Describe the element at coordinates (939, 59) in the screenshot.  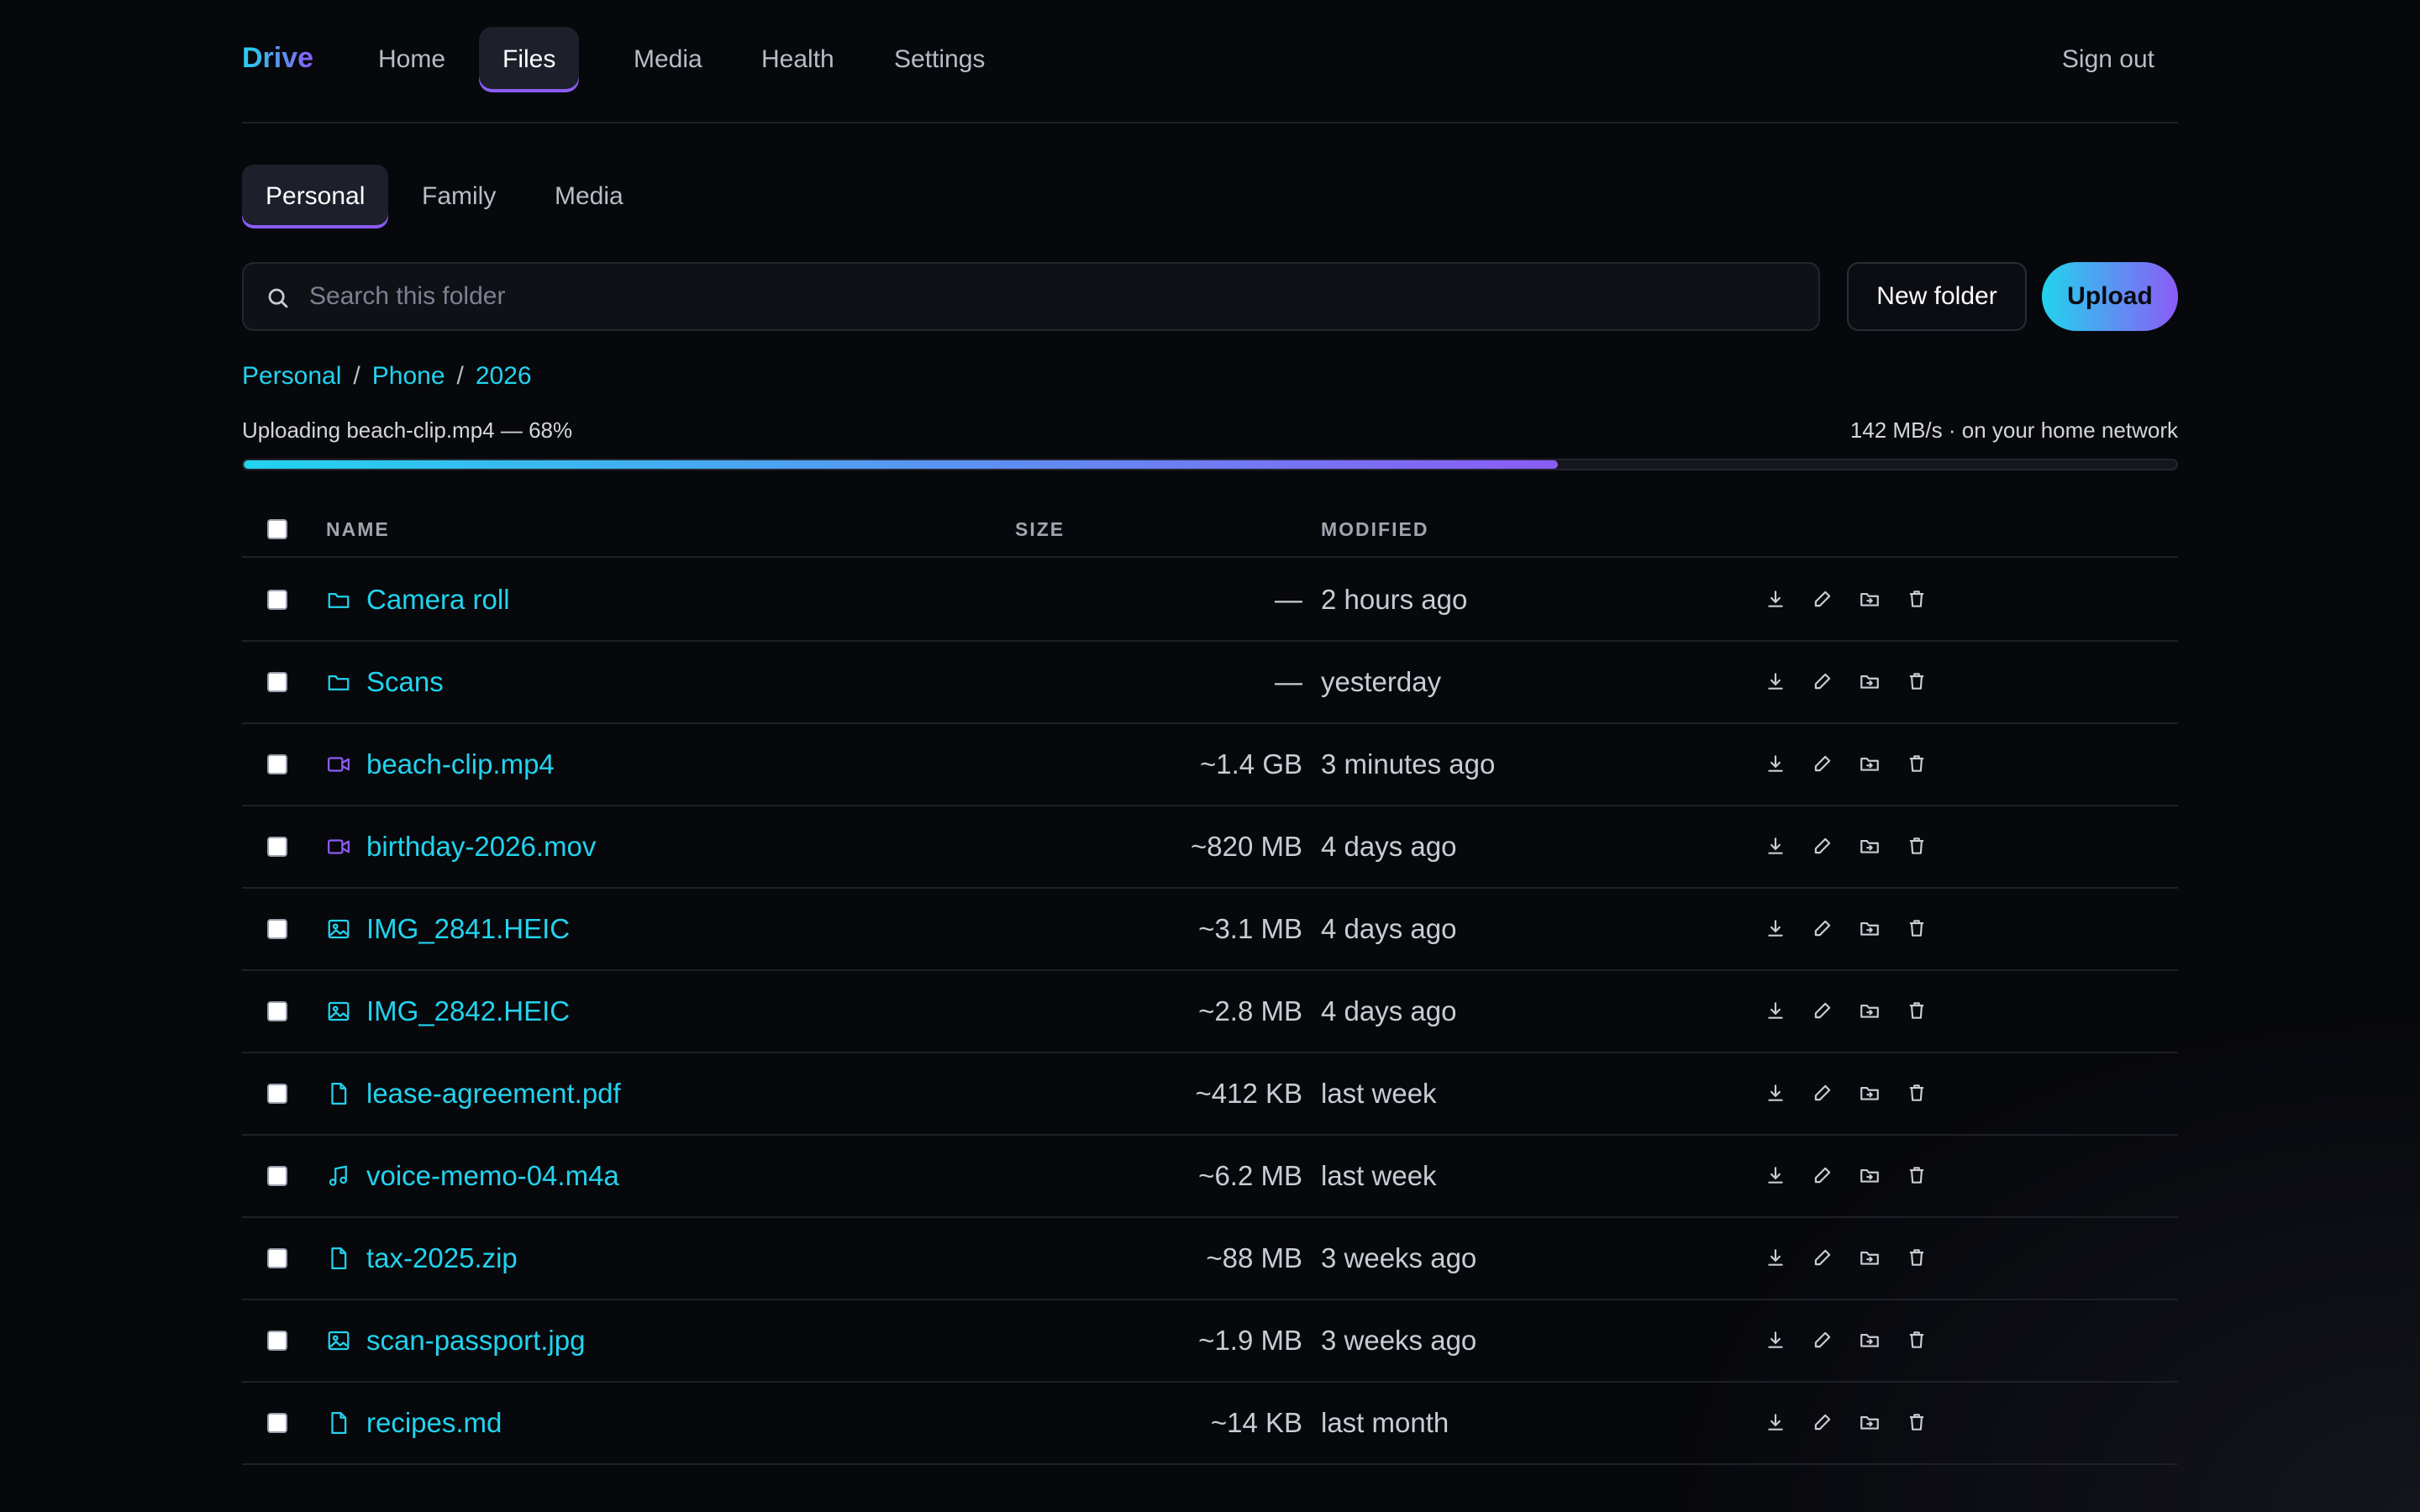
I see `nav-link-settings: Settings` at that location.